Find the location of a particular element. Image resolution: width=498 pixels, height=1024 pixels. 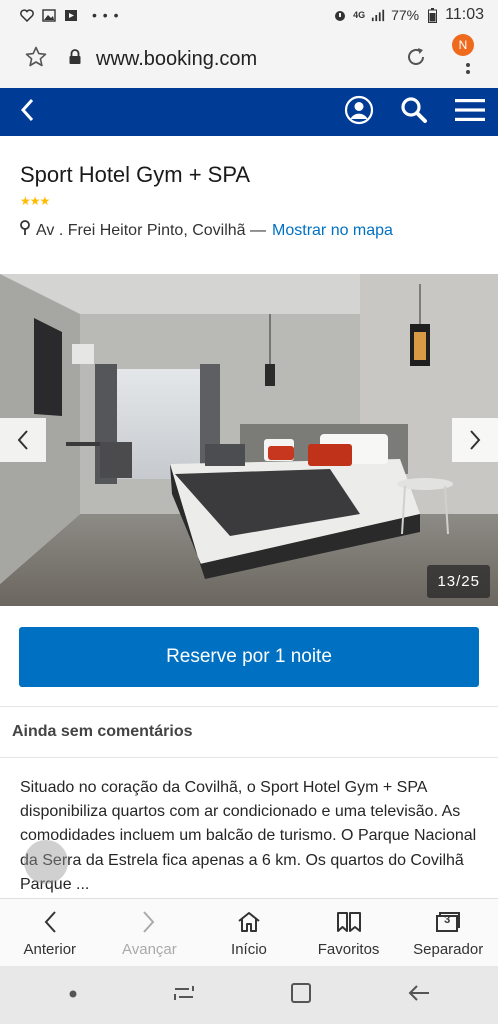

heart-icon is located at coordinates (27, 15).